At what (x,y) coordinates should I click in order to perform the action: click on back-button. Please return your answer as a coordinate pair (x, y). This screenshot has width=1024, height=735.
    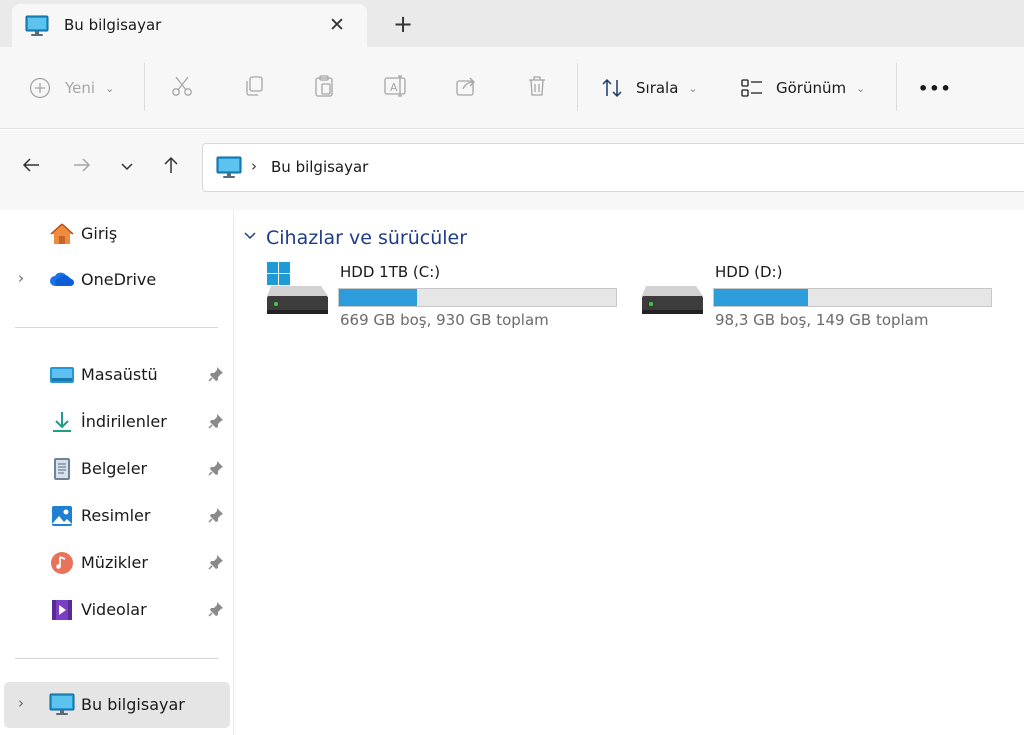
    Looking at the image, I should click on (31, 167).